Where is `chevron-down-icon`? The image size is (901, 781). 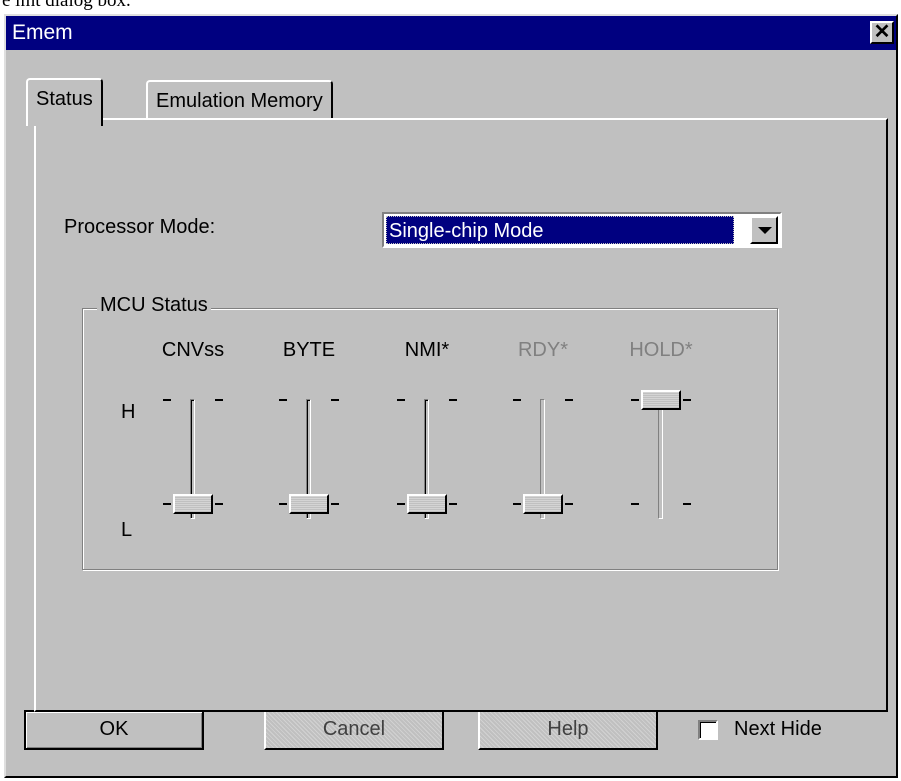
chevron-down-icon is located at coordinates (764, 230).